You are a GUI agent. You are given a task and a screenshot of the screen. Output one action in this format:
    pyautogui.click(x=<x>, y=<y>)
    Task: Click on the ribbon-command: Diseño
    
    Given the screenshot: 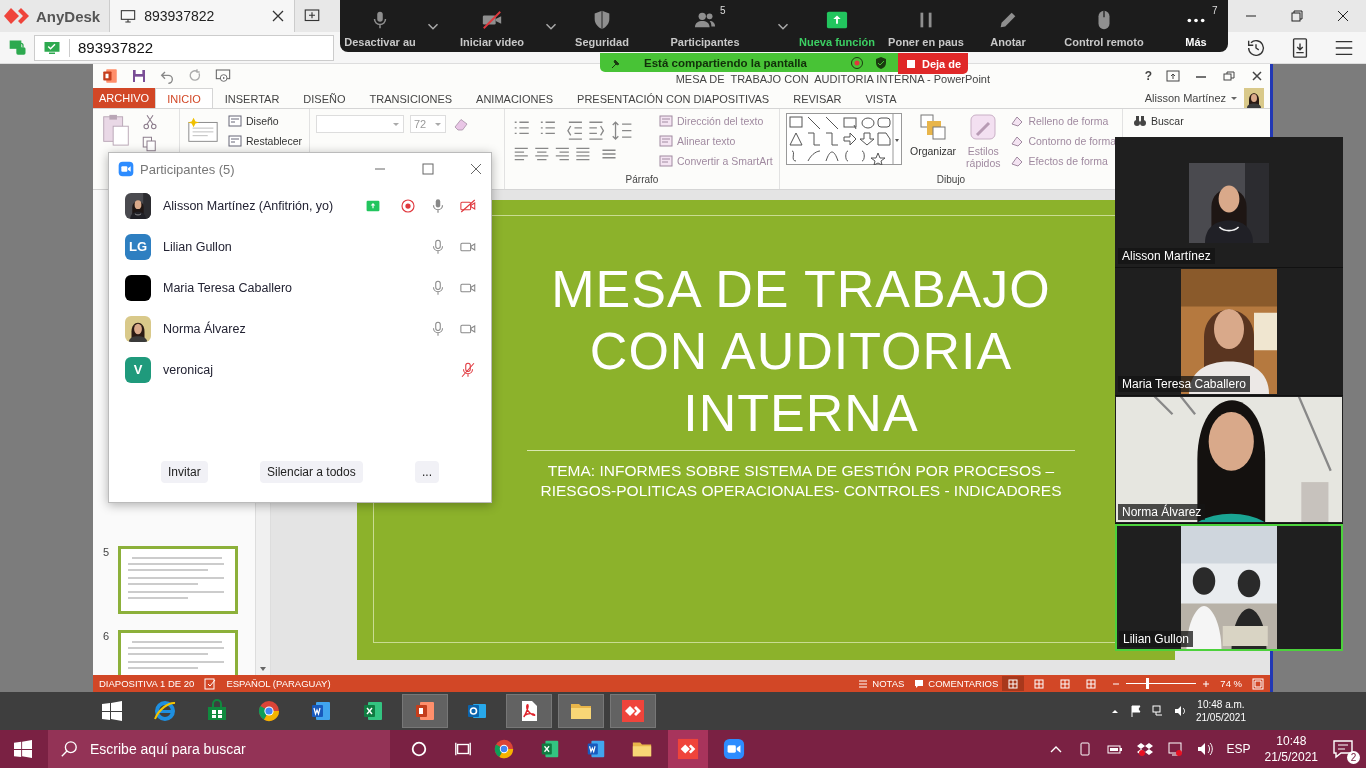 What is the action you would take?
    pyautogui.click(x=265, y=121)
    